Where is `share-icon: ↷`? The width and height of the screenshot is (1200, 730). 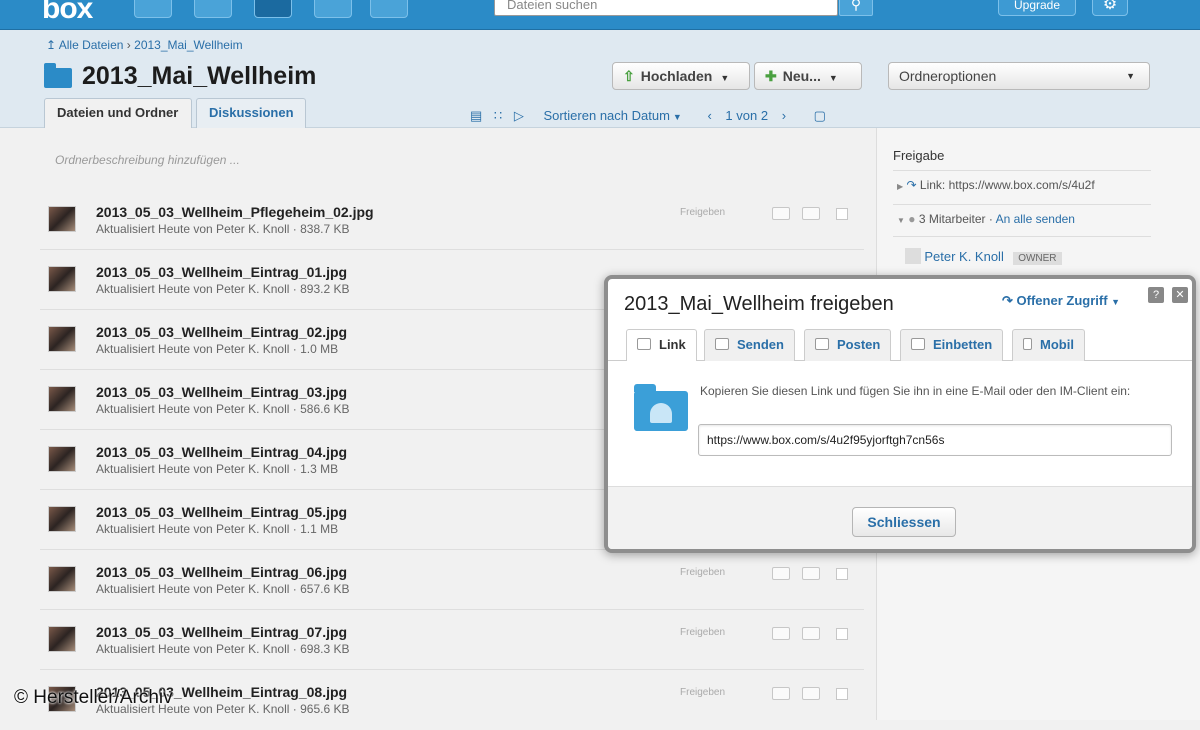
share-icon: ↷ is located at coordinates (1007, 300).